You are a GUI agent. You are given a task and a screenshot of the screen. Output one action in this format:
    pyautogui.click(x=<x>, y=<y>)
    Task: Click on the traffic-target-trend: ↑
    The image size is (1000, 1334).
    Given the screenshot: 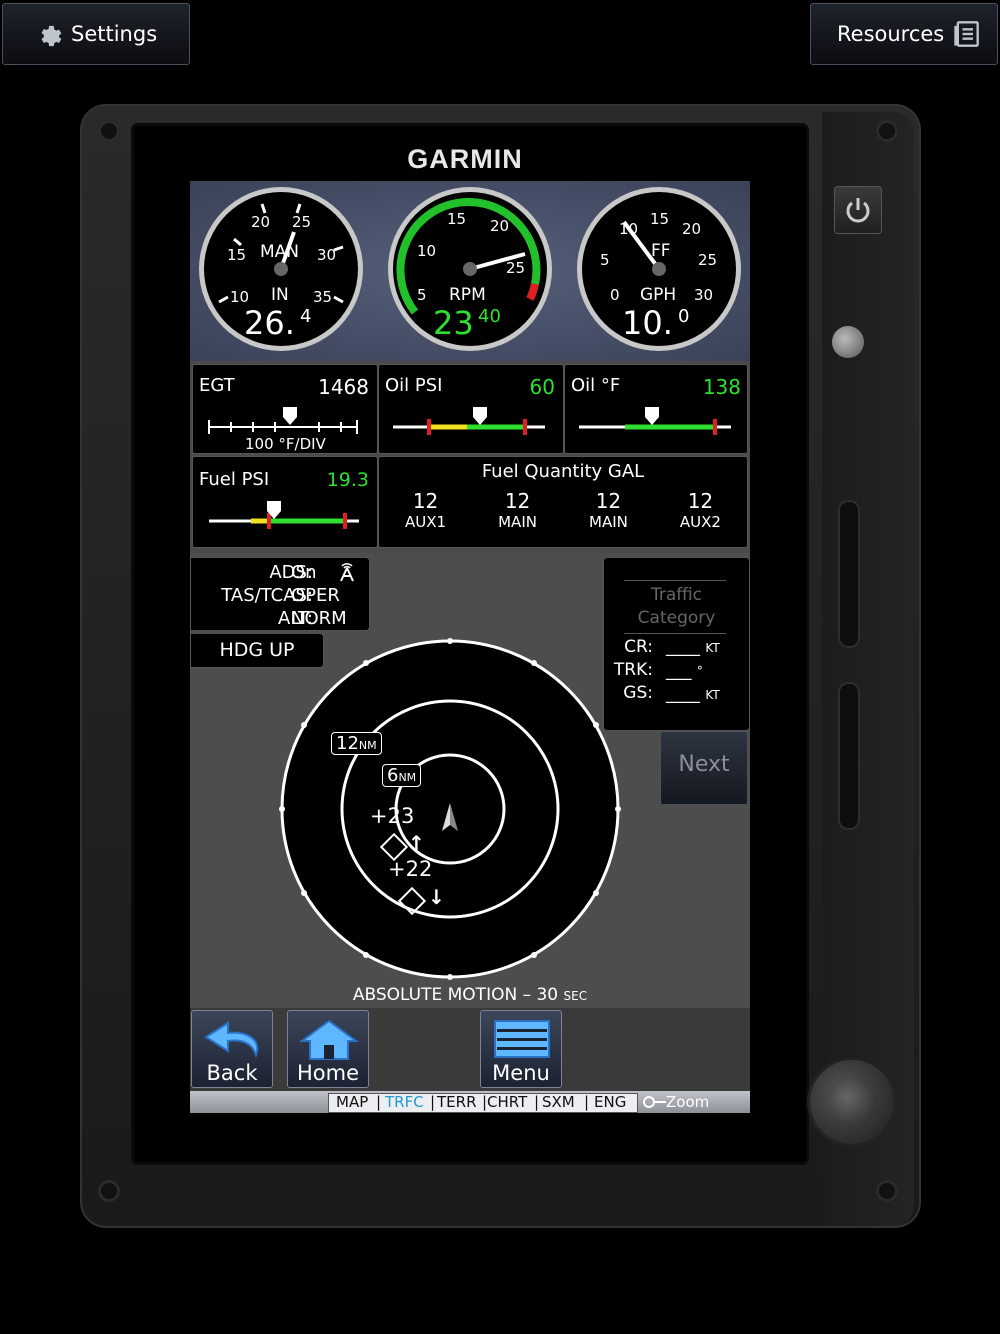 What is the action you would take?
    pyautogui.click(x=416, y=843)
    